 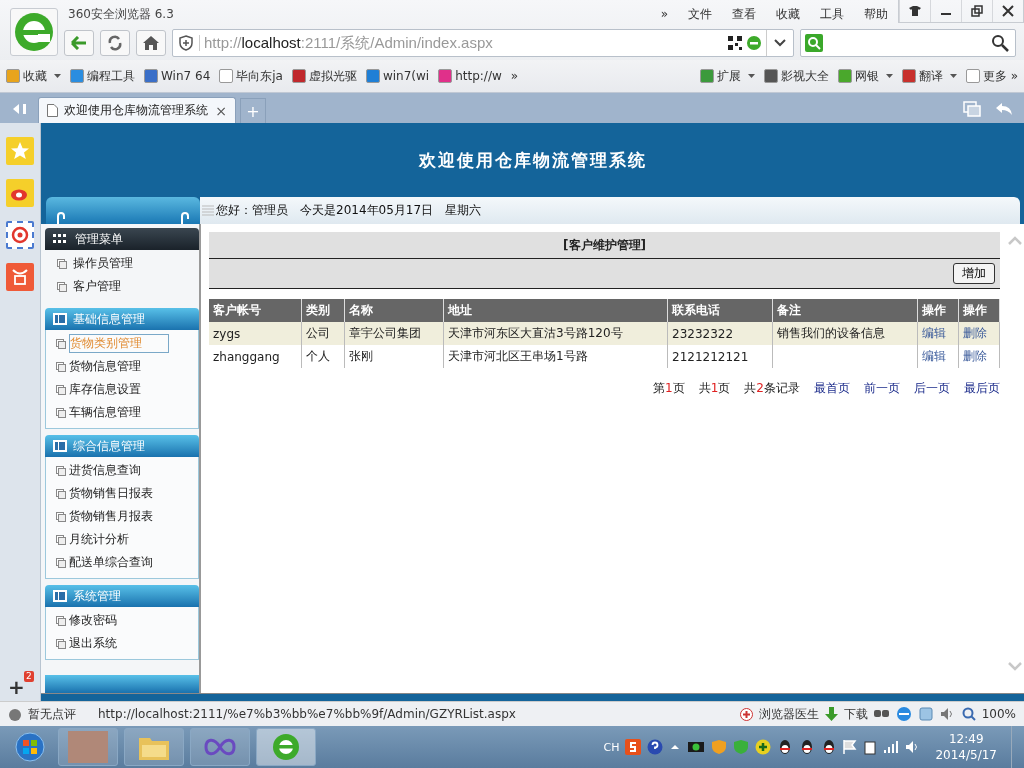 I want to click on search-icon, so click(x=1000, y=43).